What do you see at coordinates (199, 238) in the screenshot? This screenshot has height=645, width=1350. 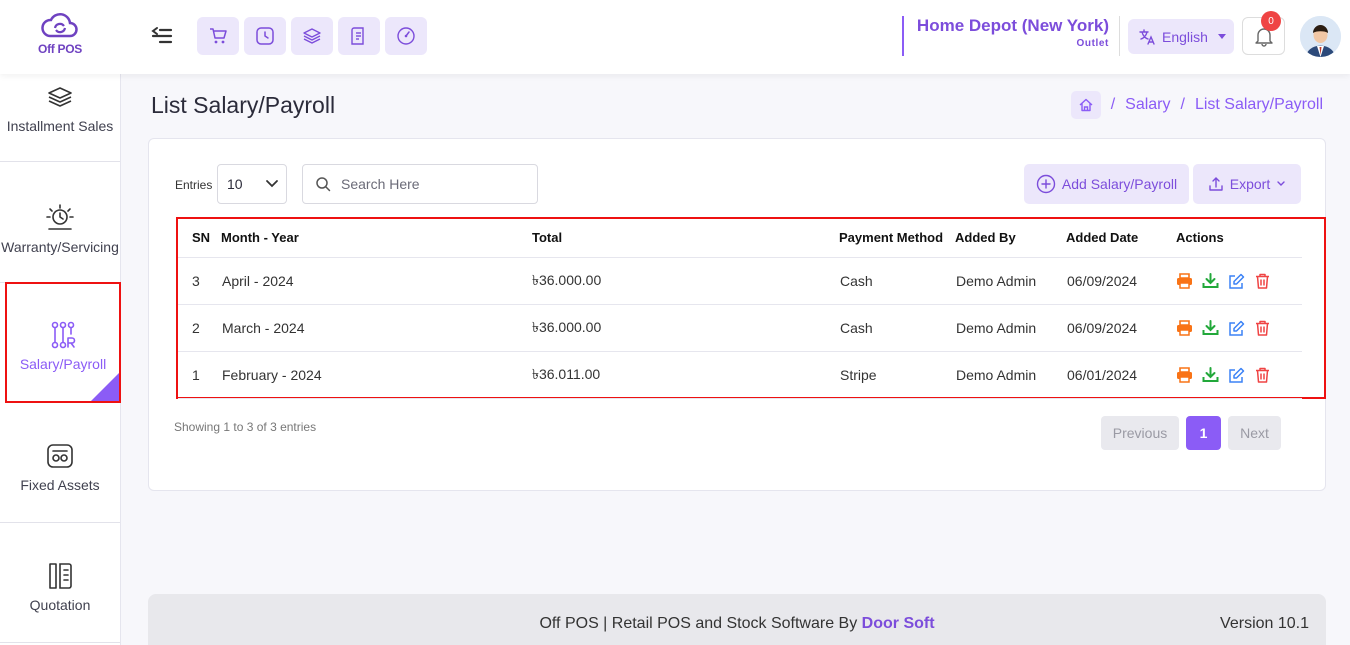 I see `column-header-sn: SN` at bounding box center [199, 238].